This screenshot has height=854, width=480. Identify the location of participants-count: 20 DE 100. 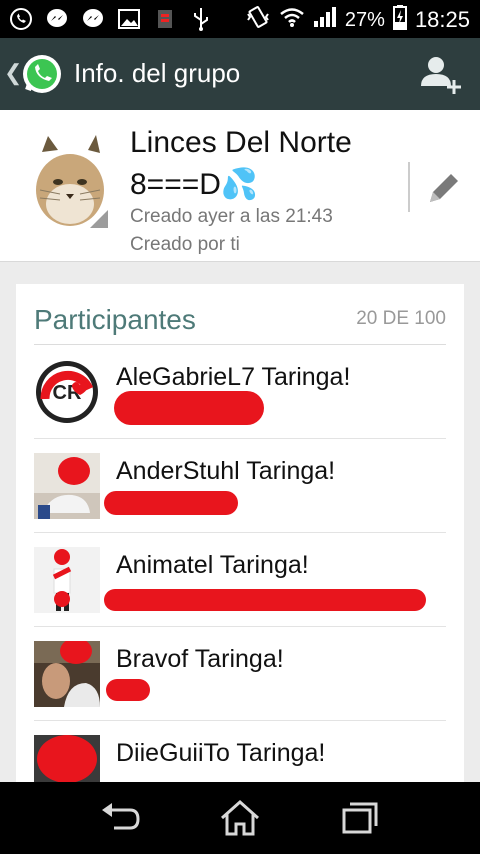
(401, 318).